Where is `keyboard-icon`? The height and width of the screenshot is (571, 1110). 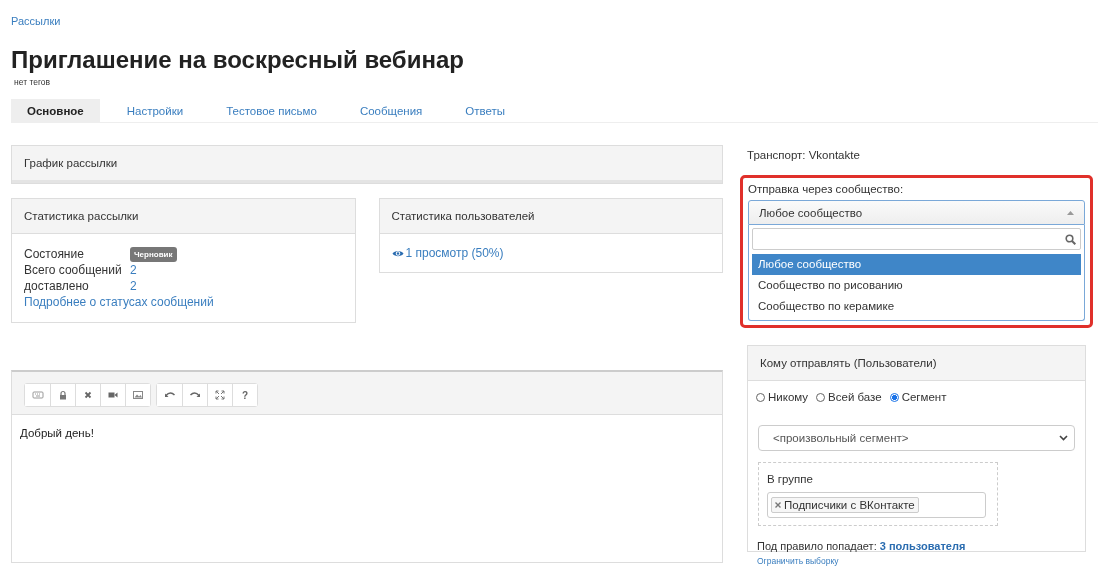 keyboard-icon is located at coordinates (37, 395).